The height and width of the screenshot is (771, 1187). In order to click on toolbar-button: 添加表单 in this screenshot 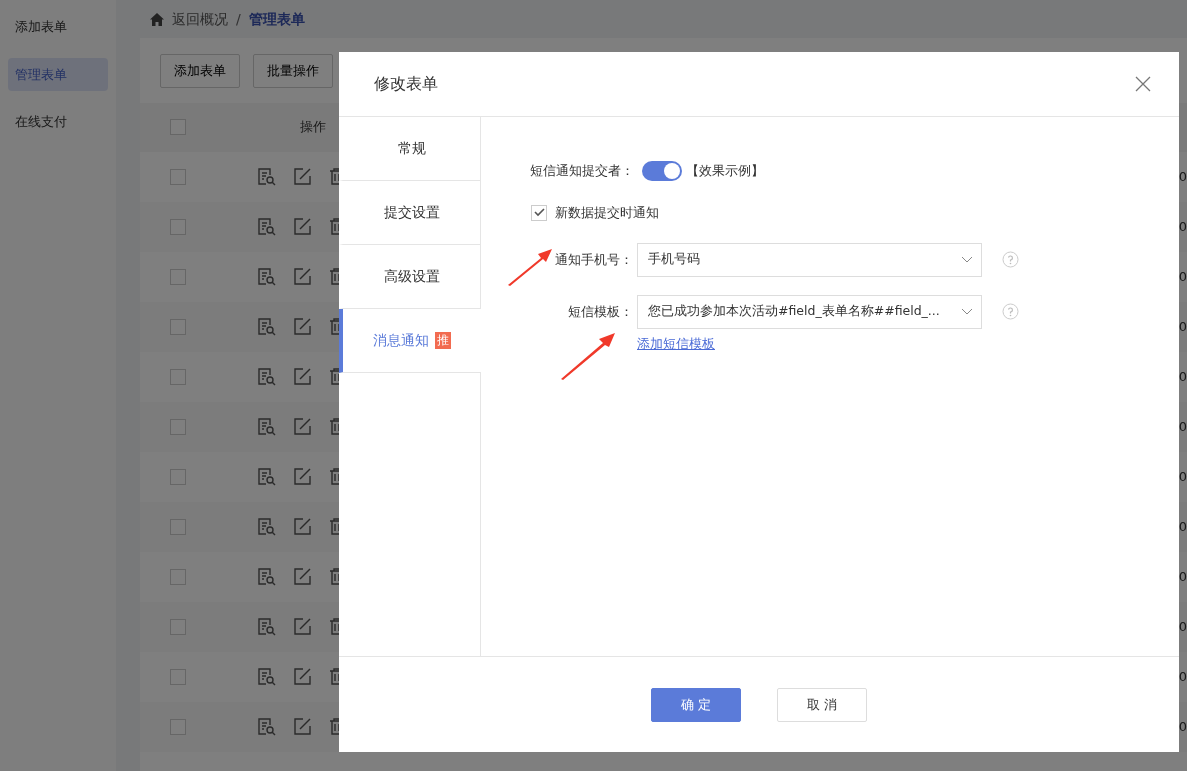, I will do `click(200, 71)`.